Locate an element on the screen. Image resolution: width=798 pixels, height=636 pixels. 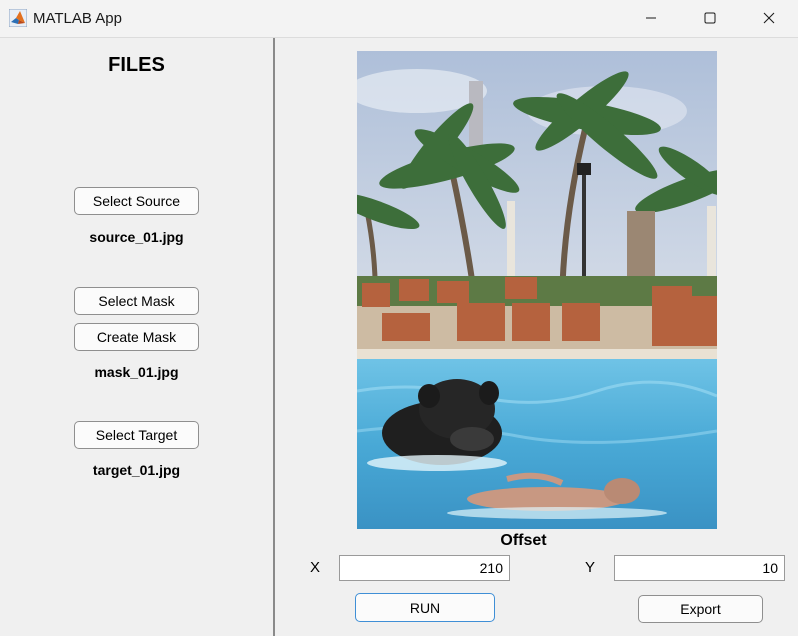
run-button: RUN is located at coordinates (425, 607).